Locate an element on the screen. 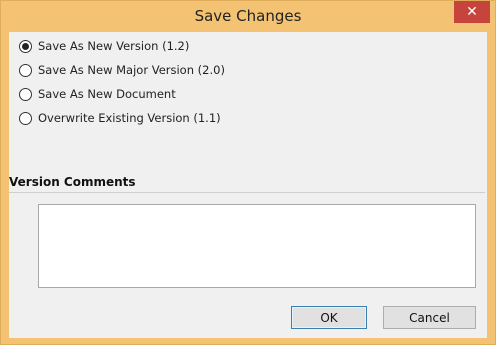  option-save-new-major-version: Save As New Major Version (2.0) is located at coordinates (122, 70).